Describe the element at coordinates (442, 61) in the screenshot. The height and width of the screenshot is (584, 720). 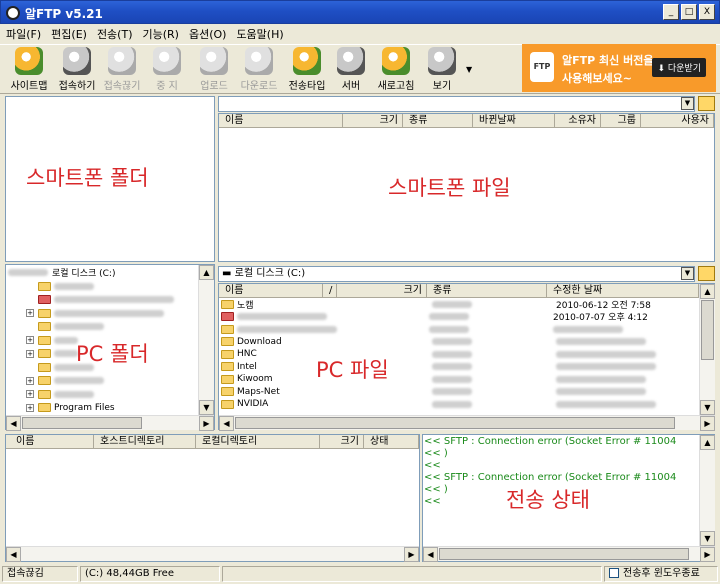
I see `view-icon` at that location.